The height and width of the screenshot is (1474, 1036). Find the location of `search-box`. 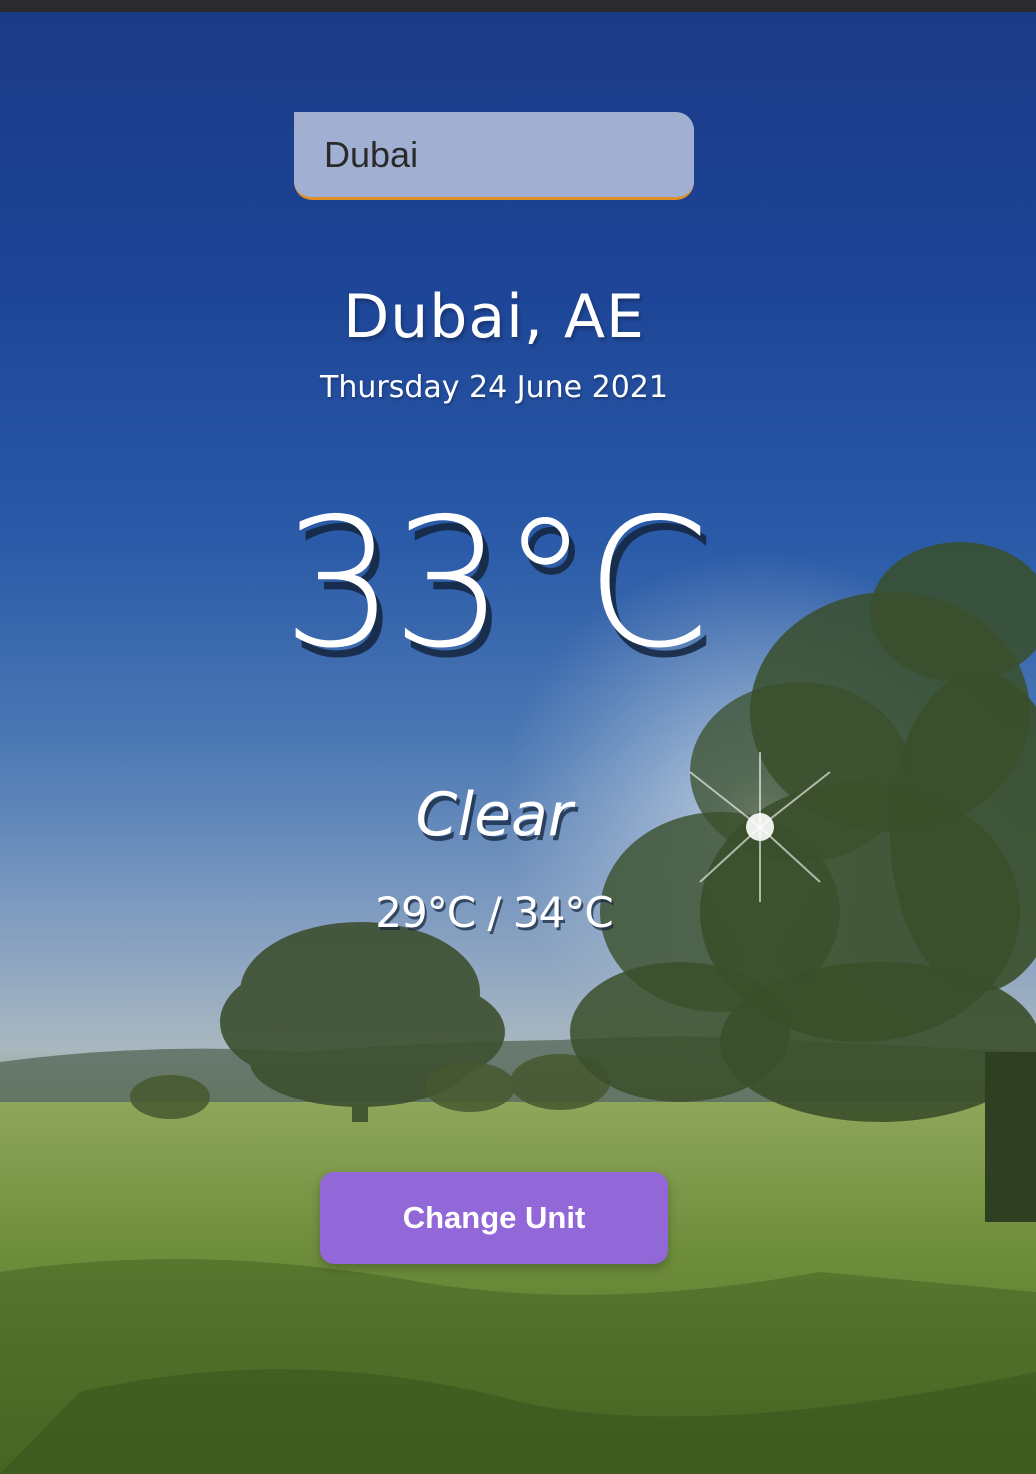

search-box is located at coordinates (494, 156).